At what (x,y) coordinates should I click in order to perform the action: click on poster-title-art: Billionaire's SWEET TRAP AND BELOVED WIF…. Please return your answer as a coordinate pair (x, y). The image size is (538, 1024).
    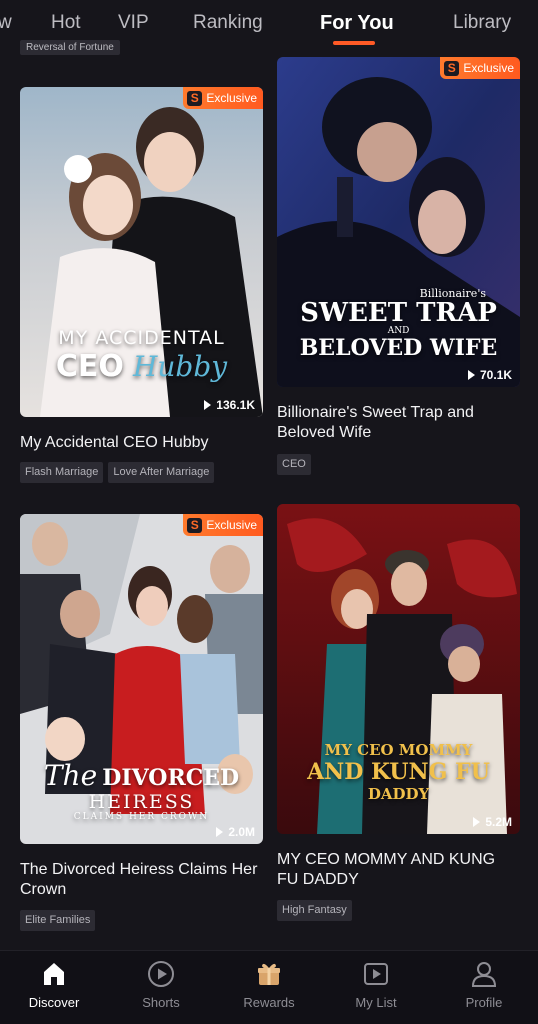
    Looking at the image, I should click on (398, 323).